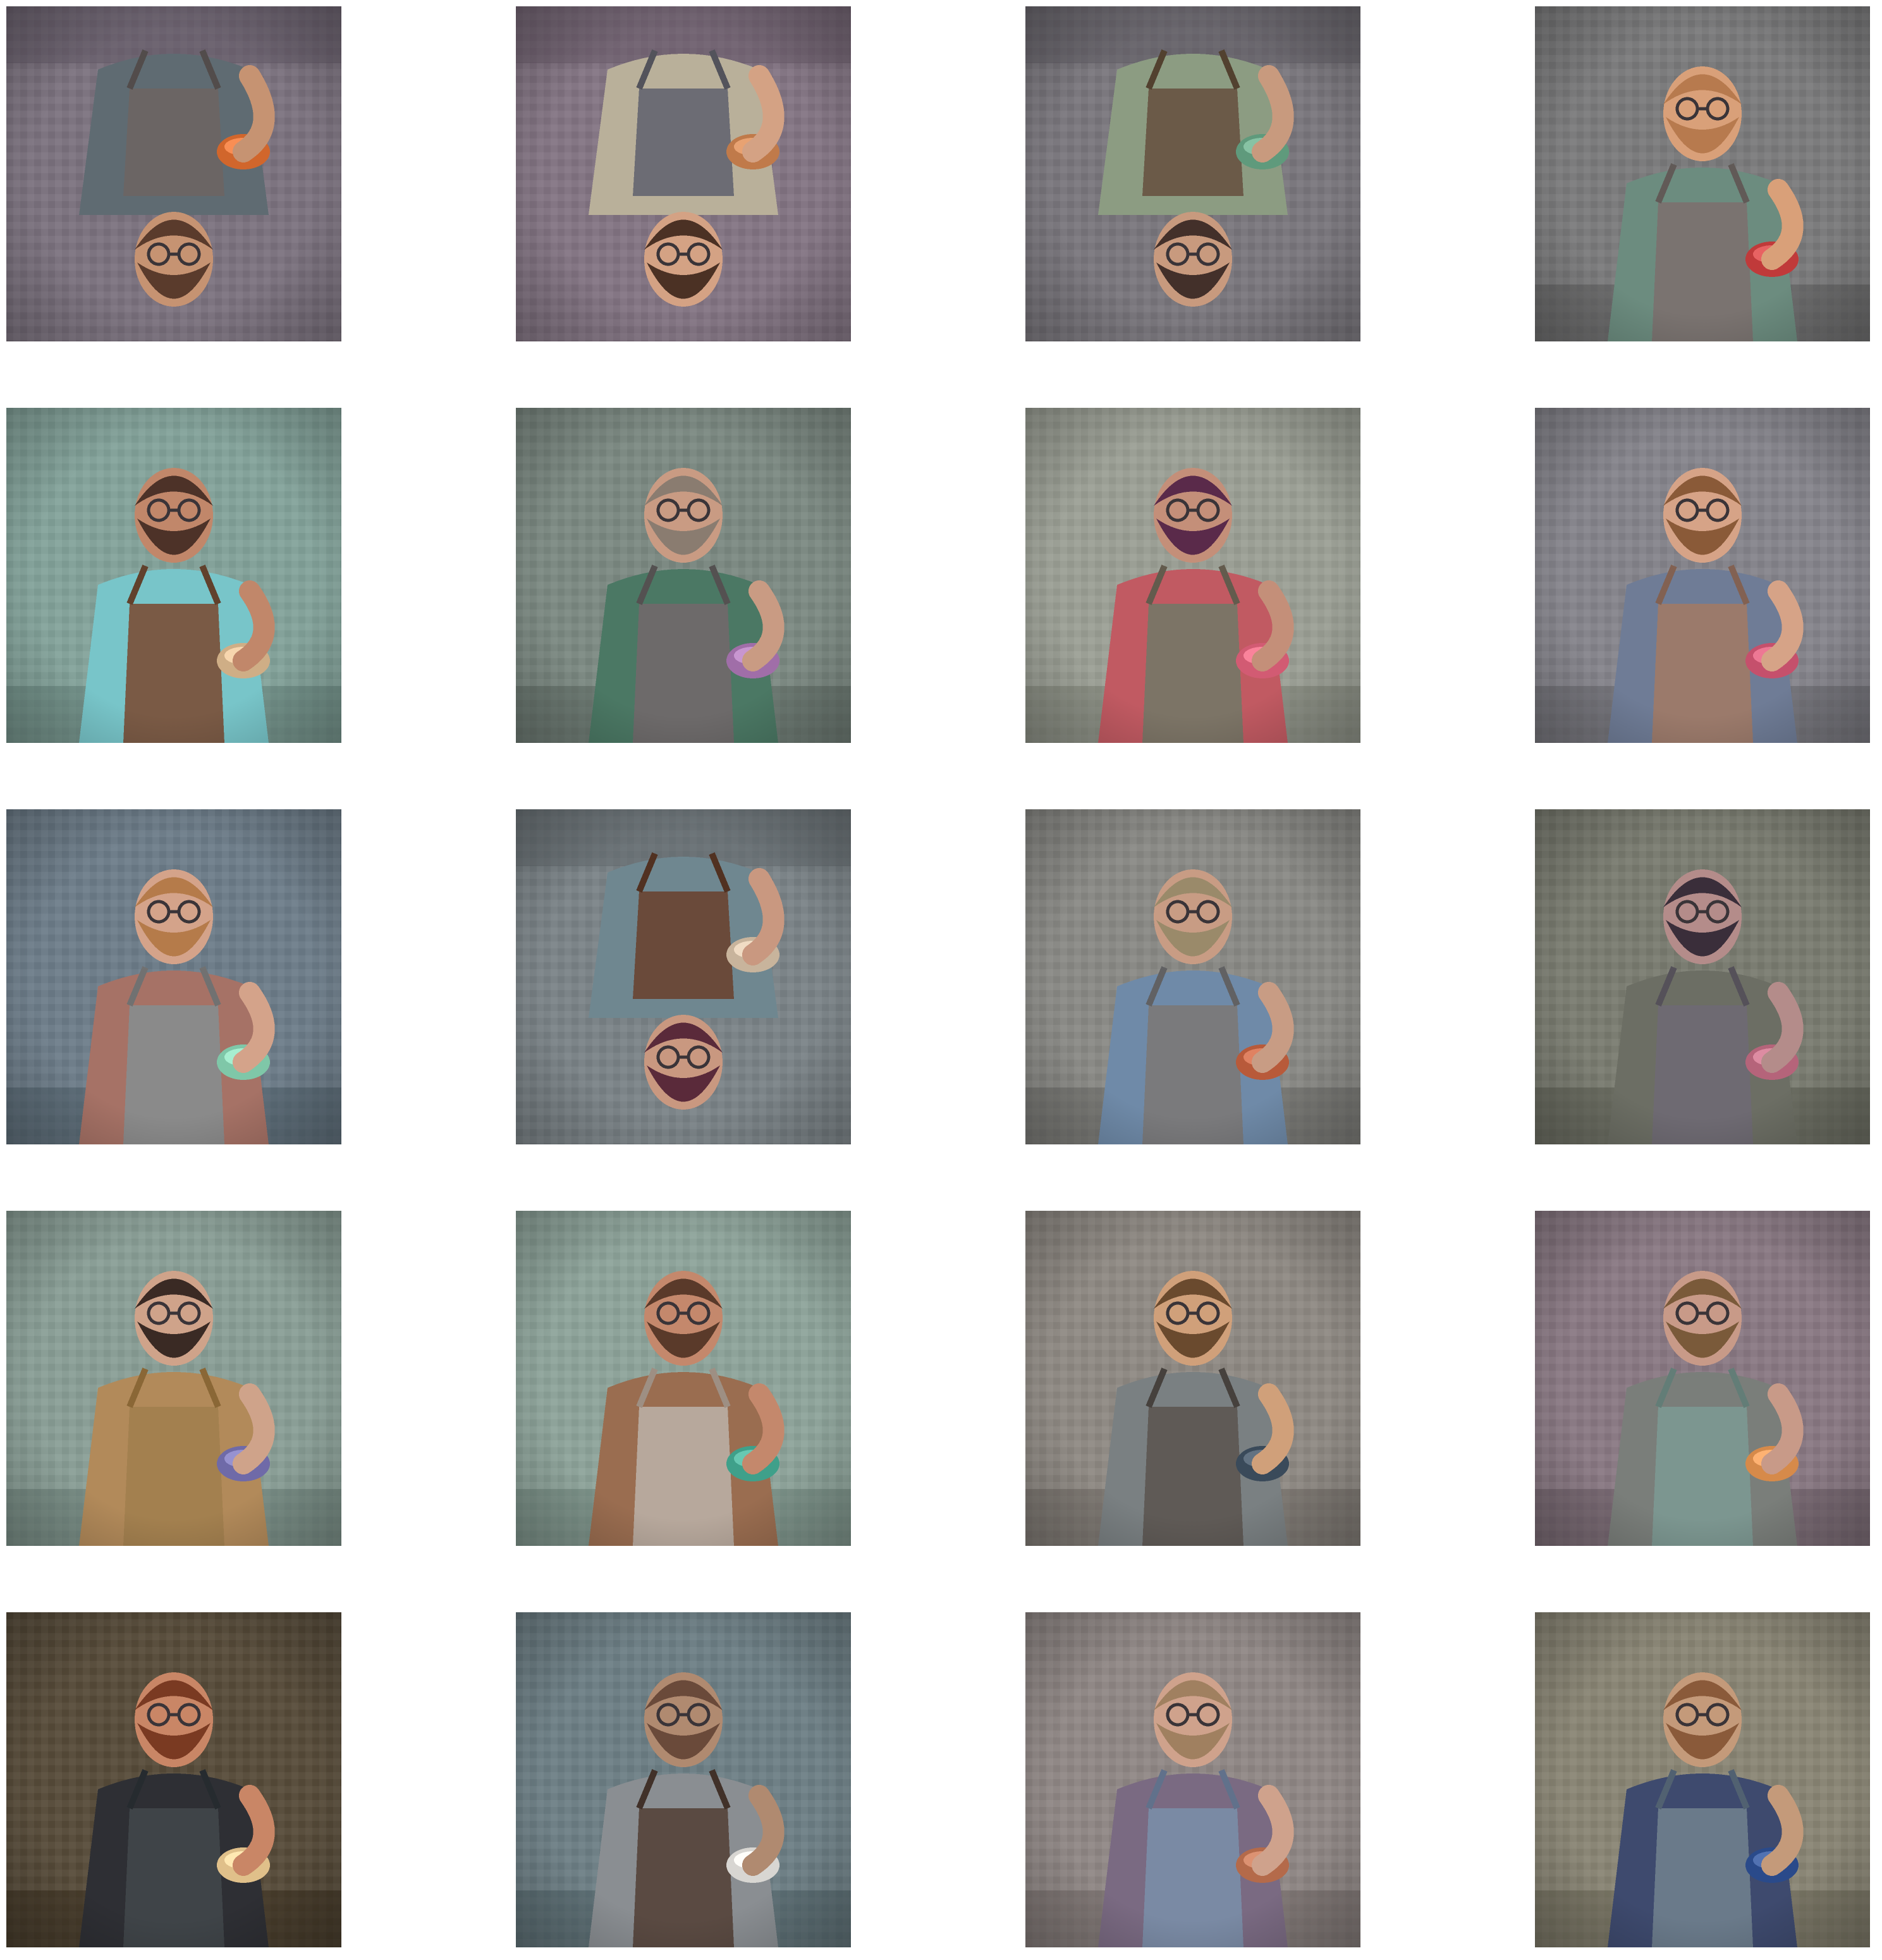 This screenshot has height=1960, width=1882. I want to click on image-tile-14-barista-brown-jacket-dog, so click(684, 1378).